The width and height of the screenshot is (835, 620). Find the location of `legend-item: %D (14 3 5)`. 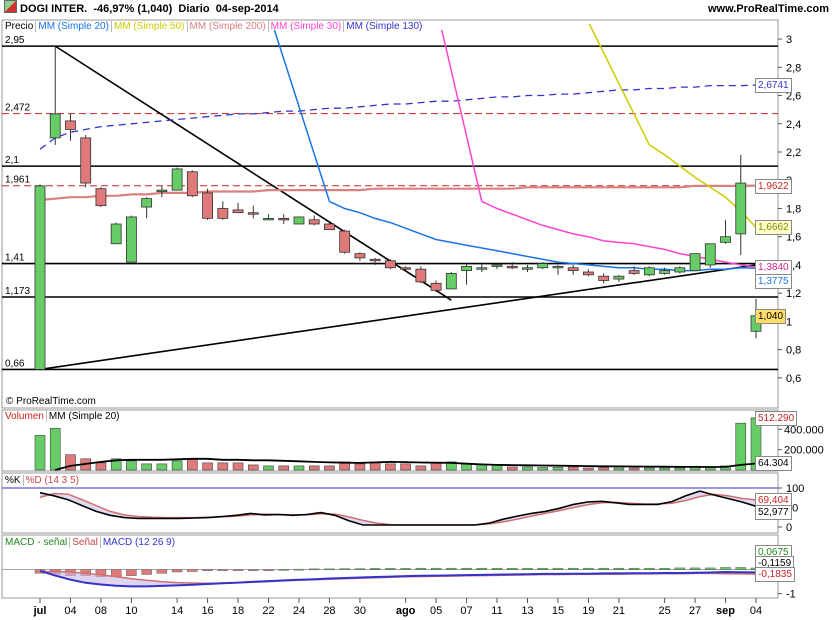

legend-item: %D (14 3 5) is located at coordinates (52, 480).